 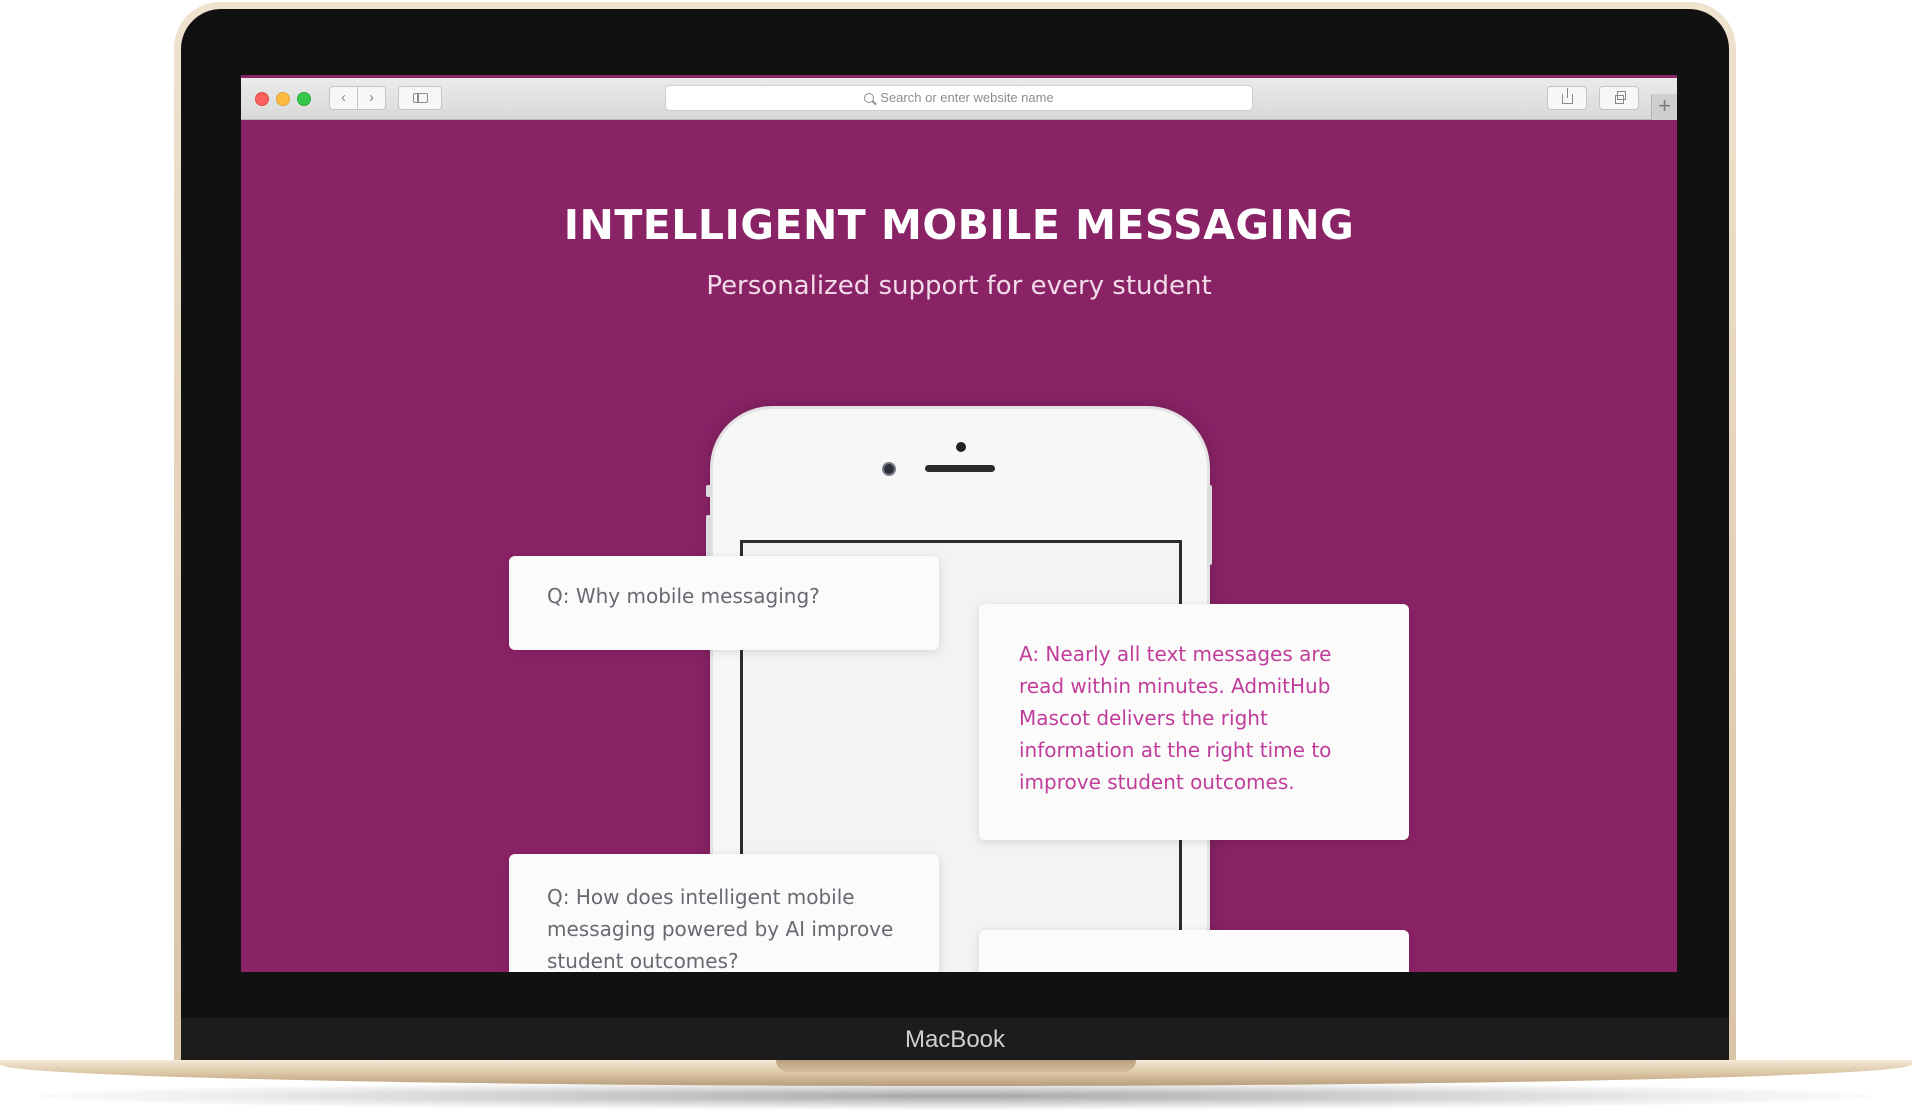 What do you see at coordinates (955, 1039) in the screenshot?
I see `device-brand-label: MacBook` at bounding box center [955, 1039].